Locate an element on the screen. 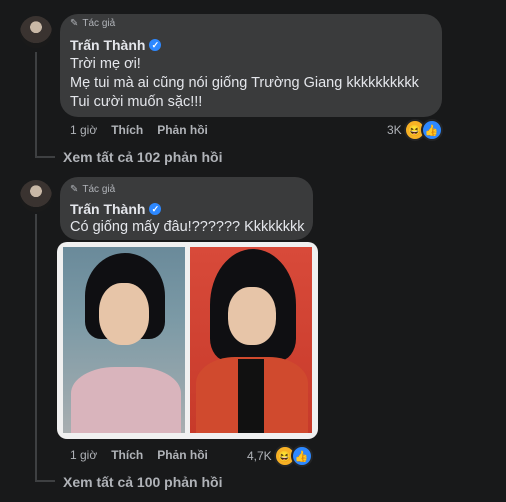 The image size is (506, 502). reaction-summary: 3K 😆 👍 is located at coordinates (415, 130).